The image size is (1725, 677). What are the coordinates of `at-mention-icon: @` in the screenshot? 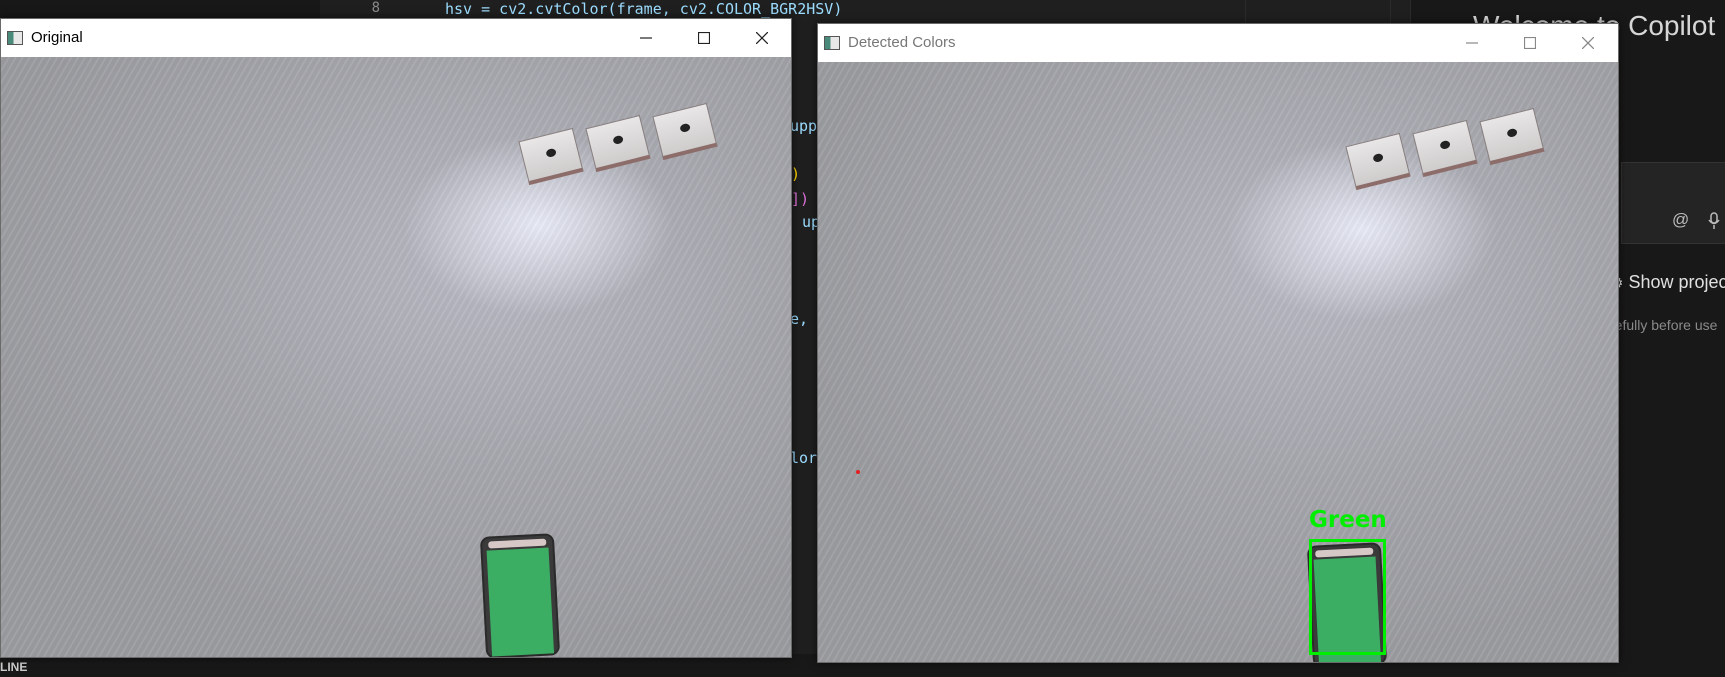 It's located at (1680, 220).